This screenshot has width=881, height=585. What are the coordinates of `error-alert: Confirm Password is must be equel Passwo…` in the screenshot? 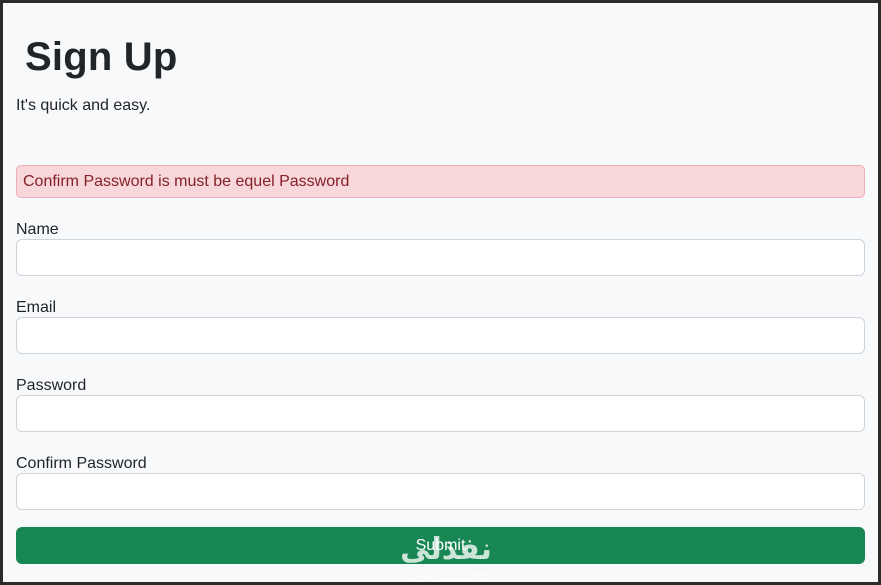 It's located at (440, 181).